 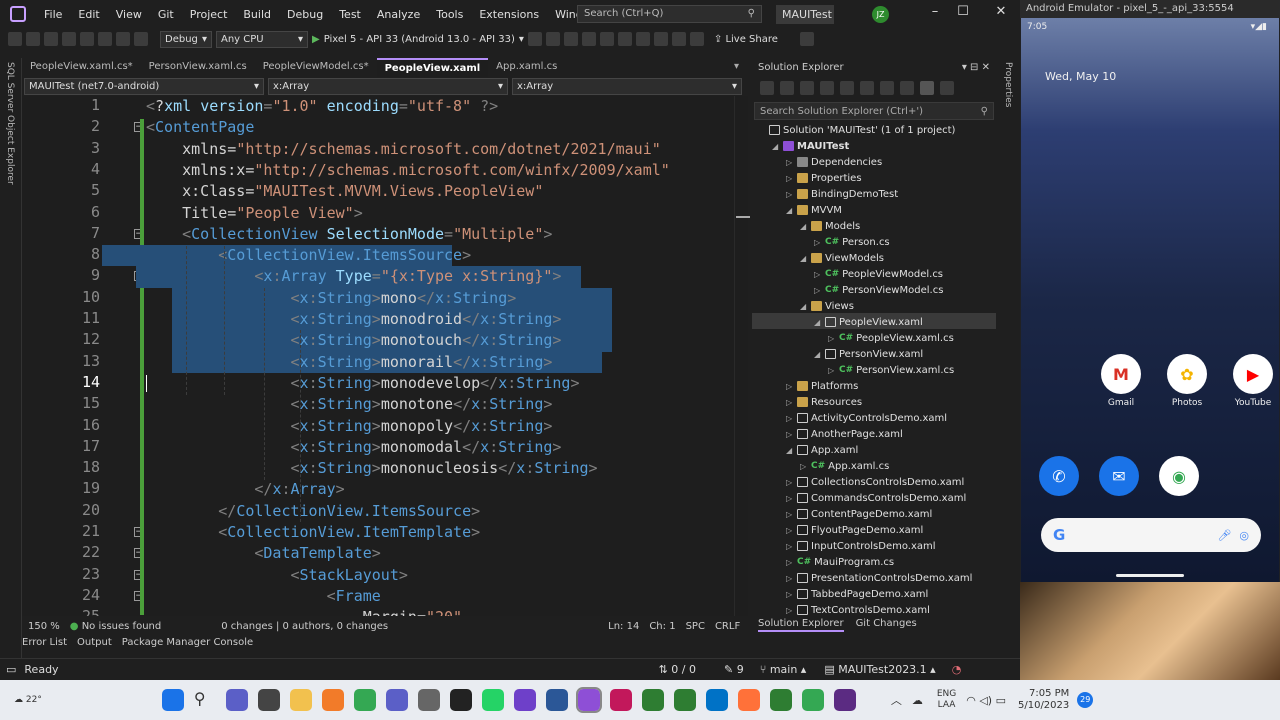 What do you see at coordinates (880, 14) in the screenshot?
I see `avatar: JZ` at bounding box center [880, 14].